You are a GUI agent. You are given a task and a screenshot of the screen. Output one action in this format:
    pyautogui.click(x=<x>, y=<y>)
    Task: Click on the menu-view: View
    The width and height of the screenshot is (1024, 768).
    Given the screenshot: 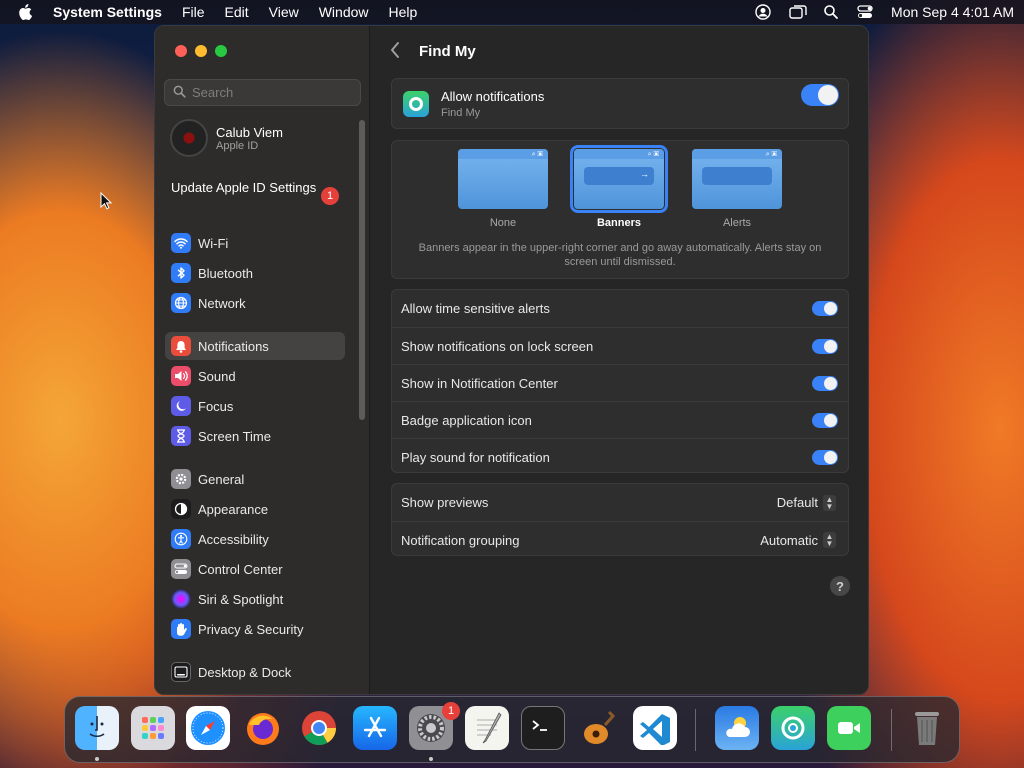 What is the action you would take?
    pyautogui.click(x=284, y=12)
    